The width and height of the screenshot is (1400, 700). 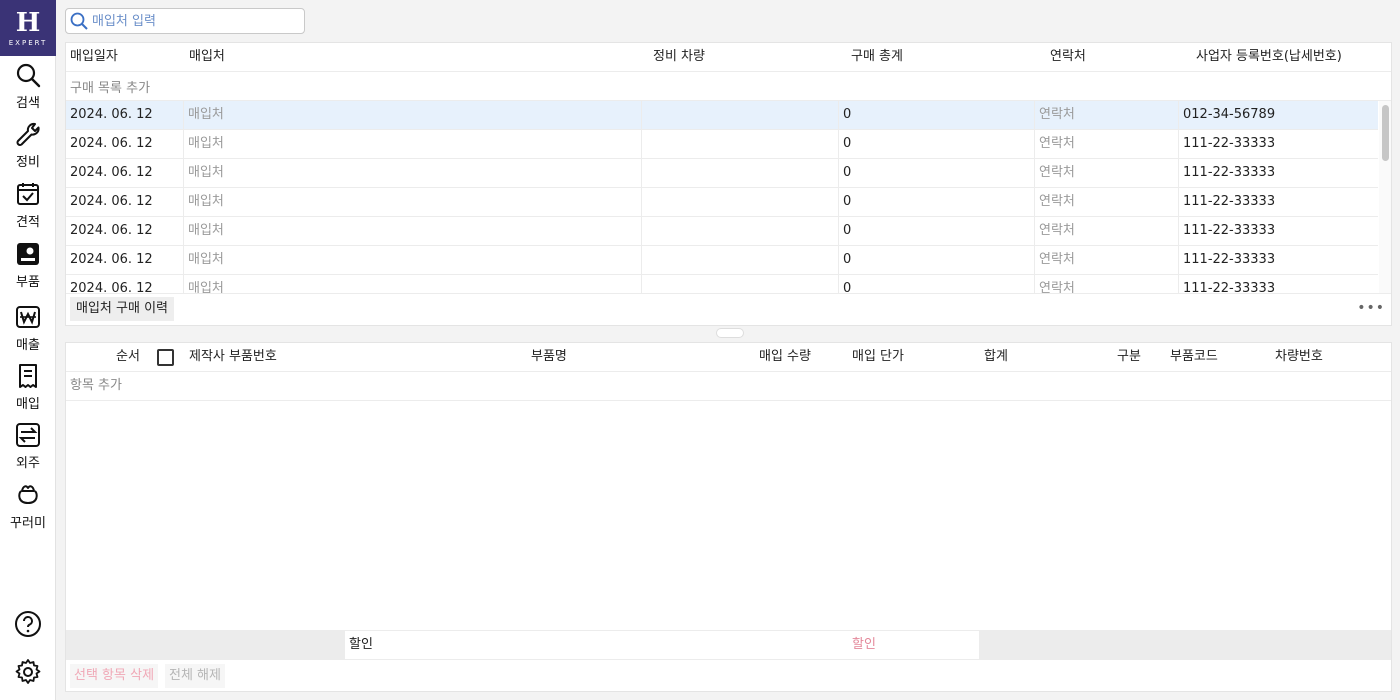 What do you see at coordinates (1371, 308) in the screenshot?
I see `more-icon: •••` at bounding box center [1371, 308].